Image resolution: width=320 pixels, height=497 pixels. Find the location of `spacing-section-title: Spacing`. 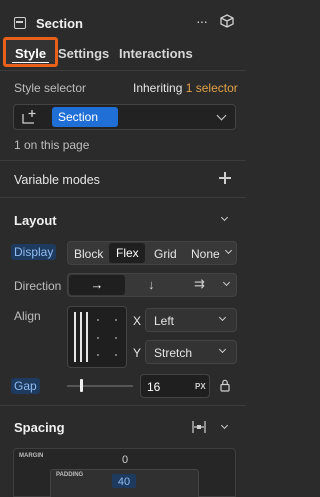

spacing-section-title: Spacing is located at coordinates (39, 427).